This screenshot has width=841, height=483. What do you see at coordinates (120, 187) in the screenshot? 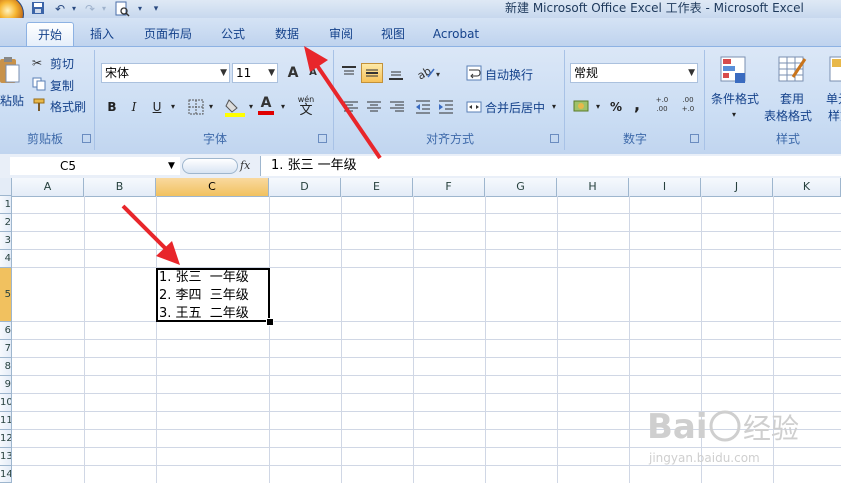
I see `column-header-b: B` at bounding box center [120, 187].